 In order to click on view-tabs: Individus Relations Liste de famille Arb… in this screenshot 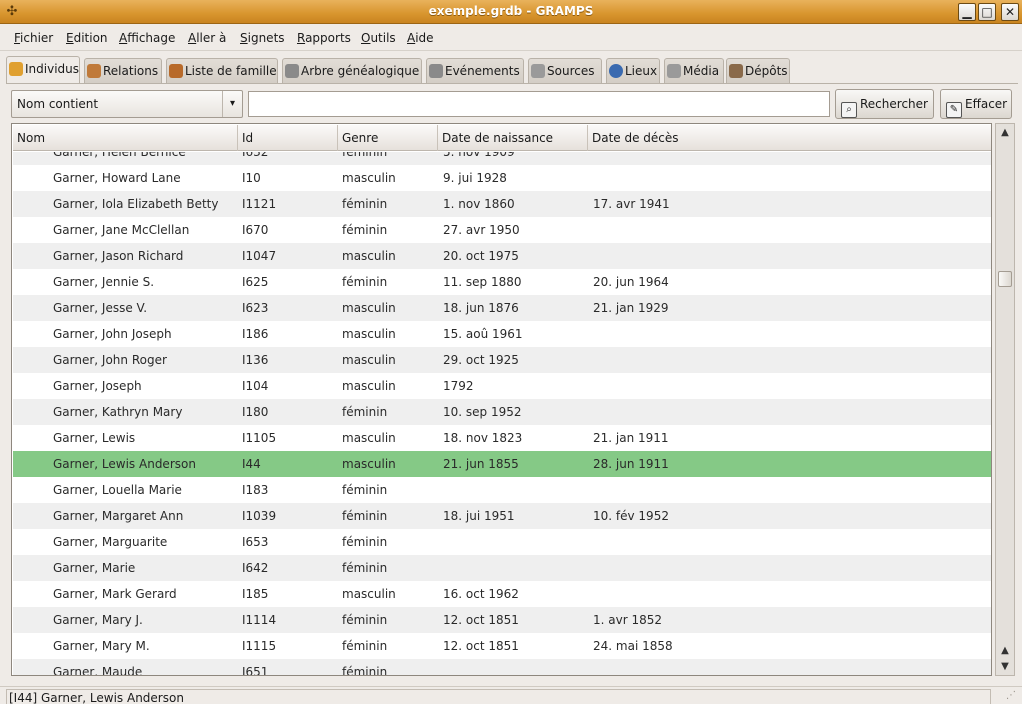, I will do `click(511, 70)`.